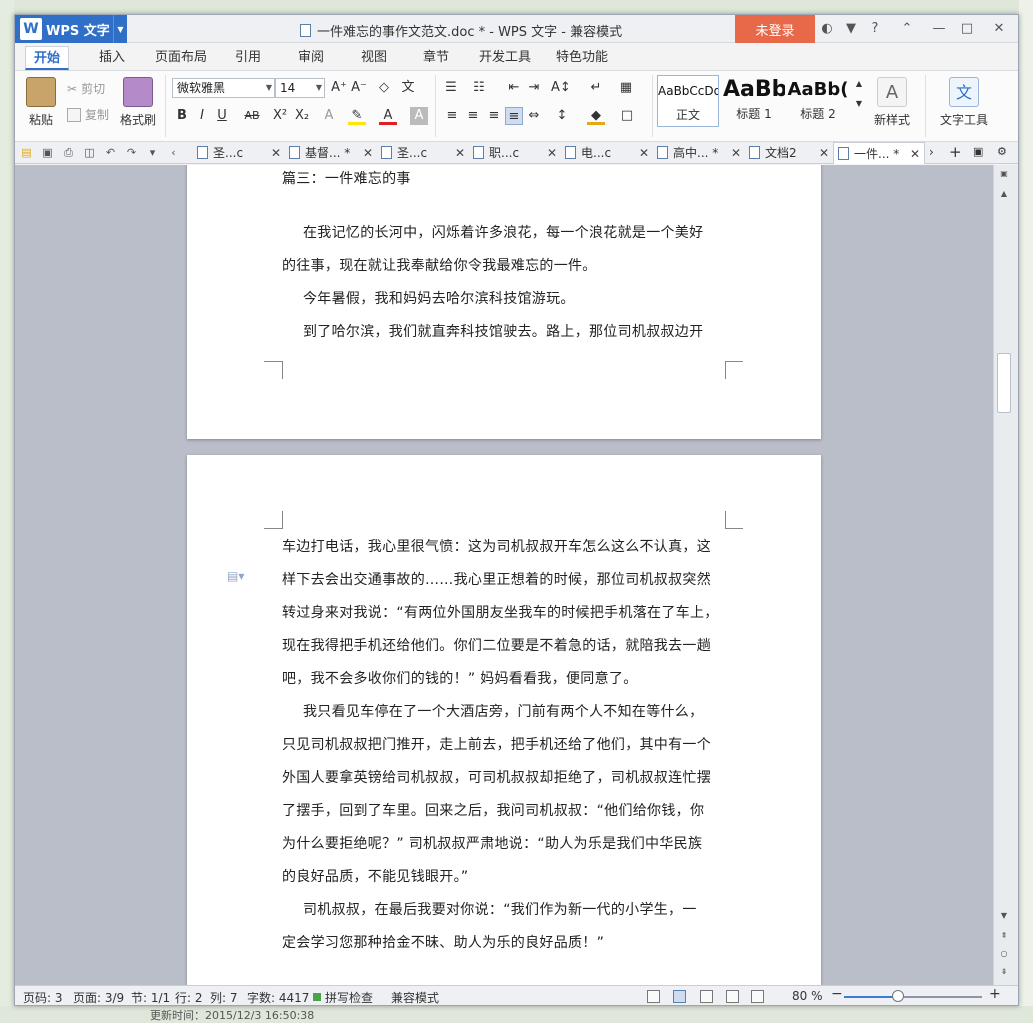 Image resolution: width=1033 pixels, height=1023 pixels. I want to click on cut-button: ✂ 剪切, so click(86, 88).